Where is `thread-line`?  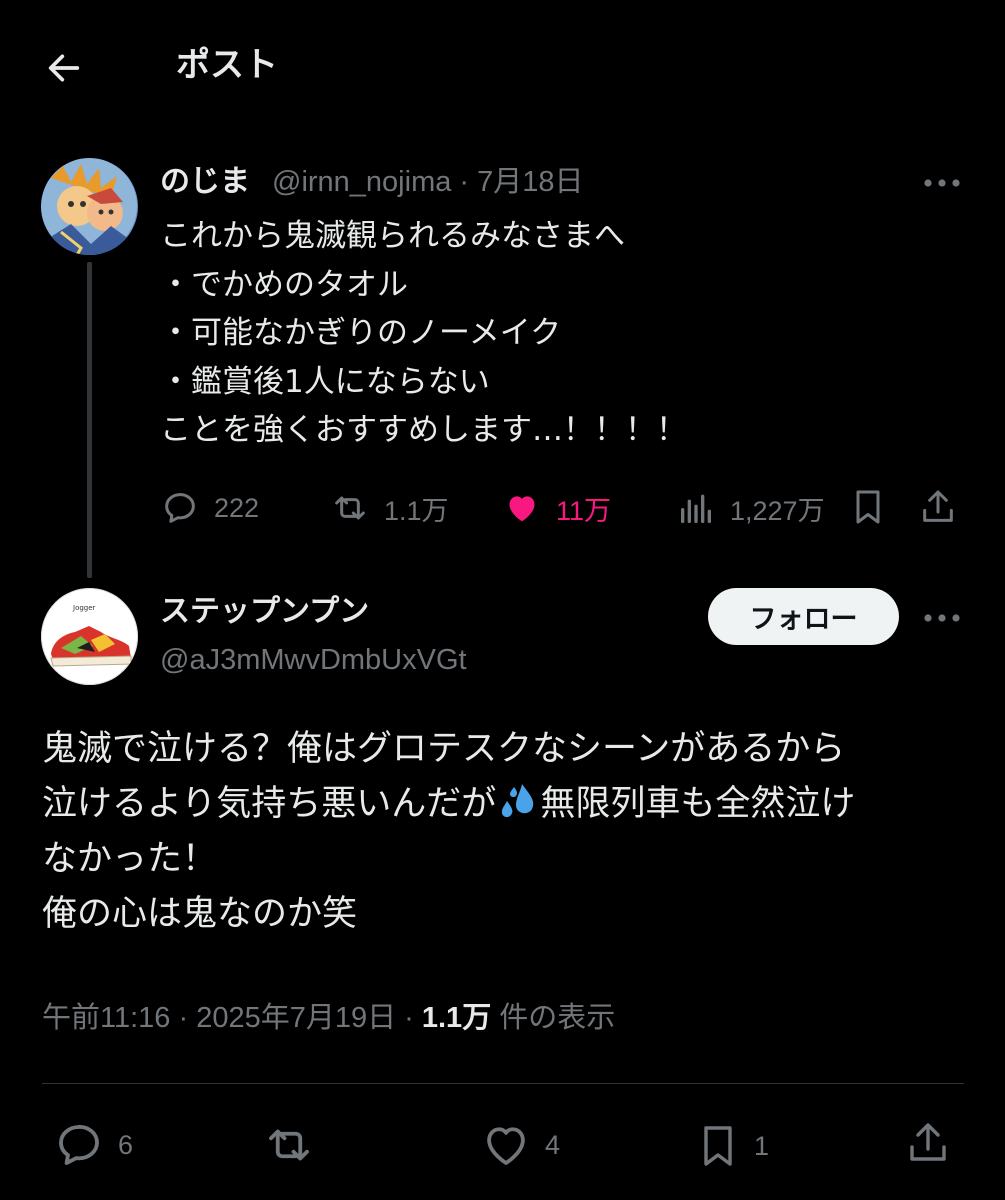 thread-line is located at coordinates (89, 420).